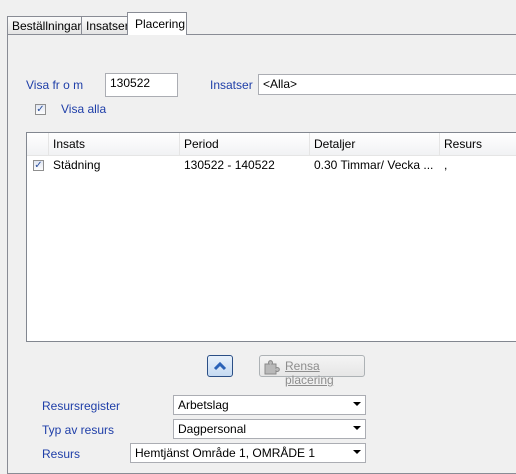 The height and width of the screenshot is (474, 516). What do you see at coordinates (245, 144) in the screenshot?
I see `column-header-period: Period` at bounding box center [245, 144].